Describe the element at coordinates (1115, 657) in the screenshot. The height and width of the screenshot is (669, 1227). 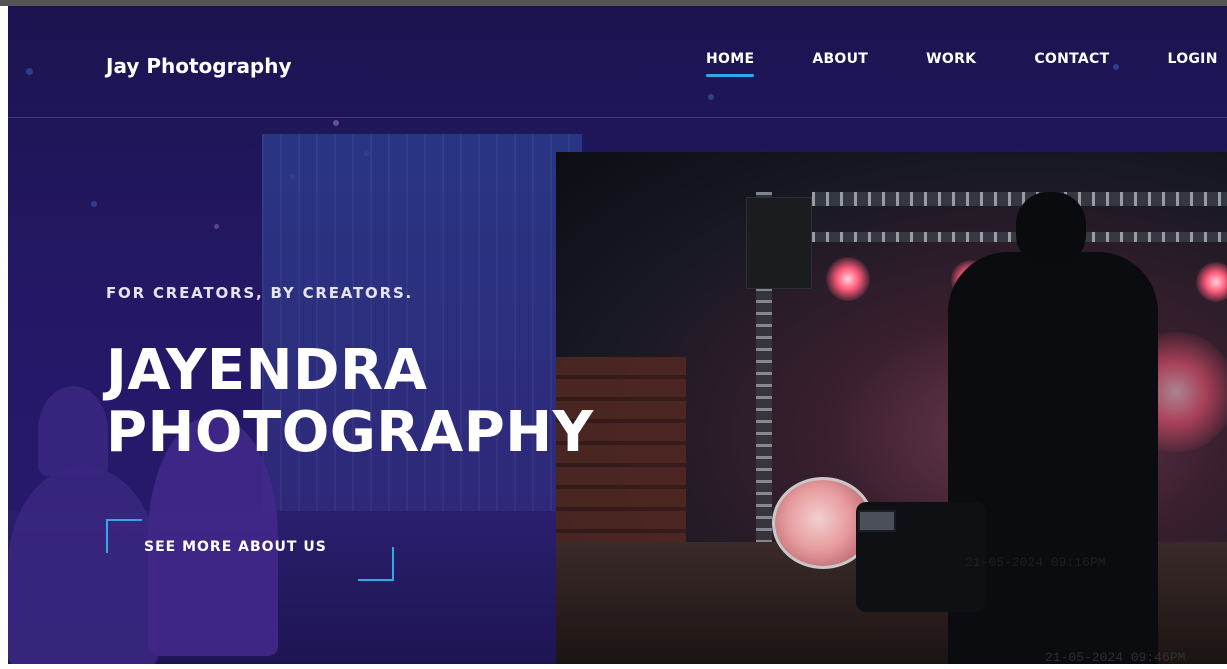
I see `timestamp-overlay: 21-05-2024 09:46PM` at that location.